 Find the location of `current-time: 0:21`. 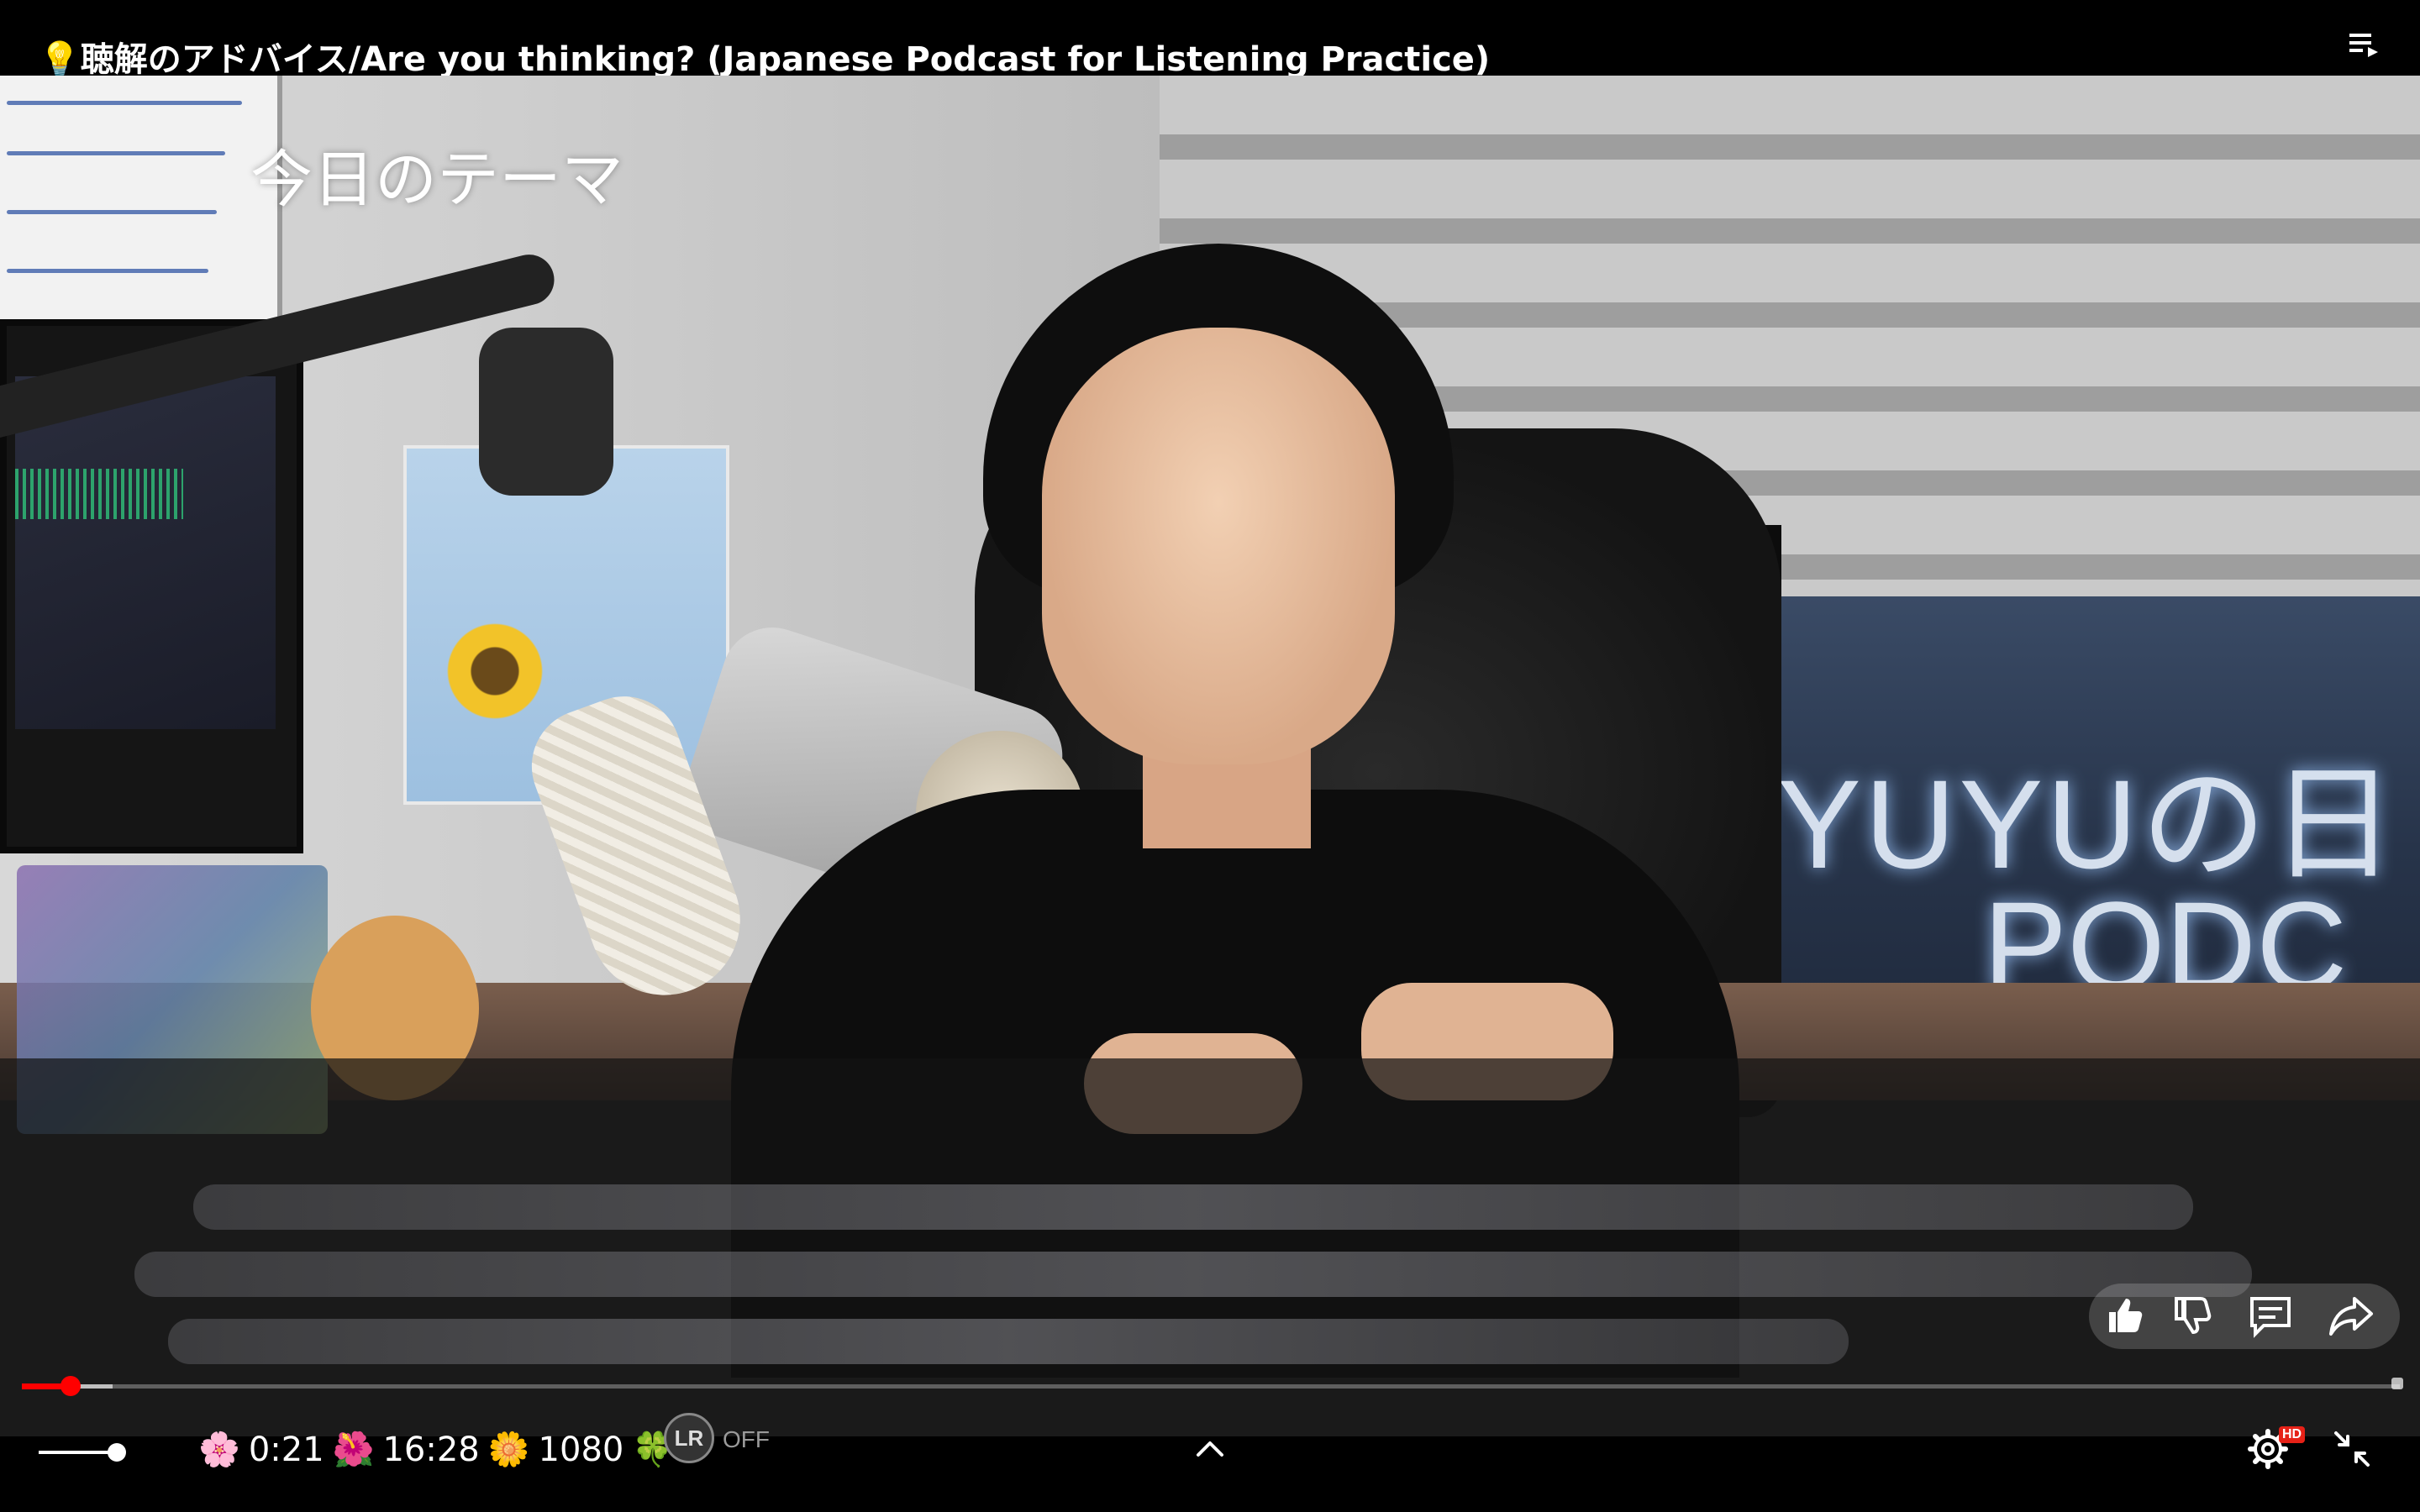

current-time: 0:21 is located at coordinates (286, 1449).